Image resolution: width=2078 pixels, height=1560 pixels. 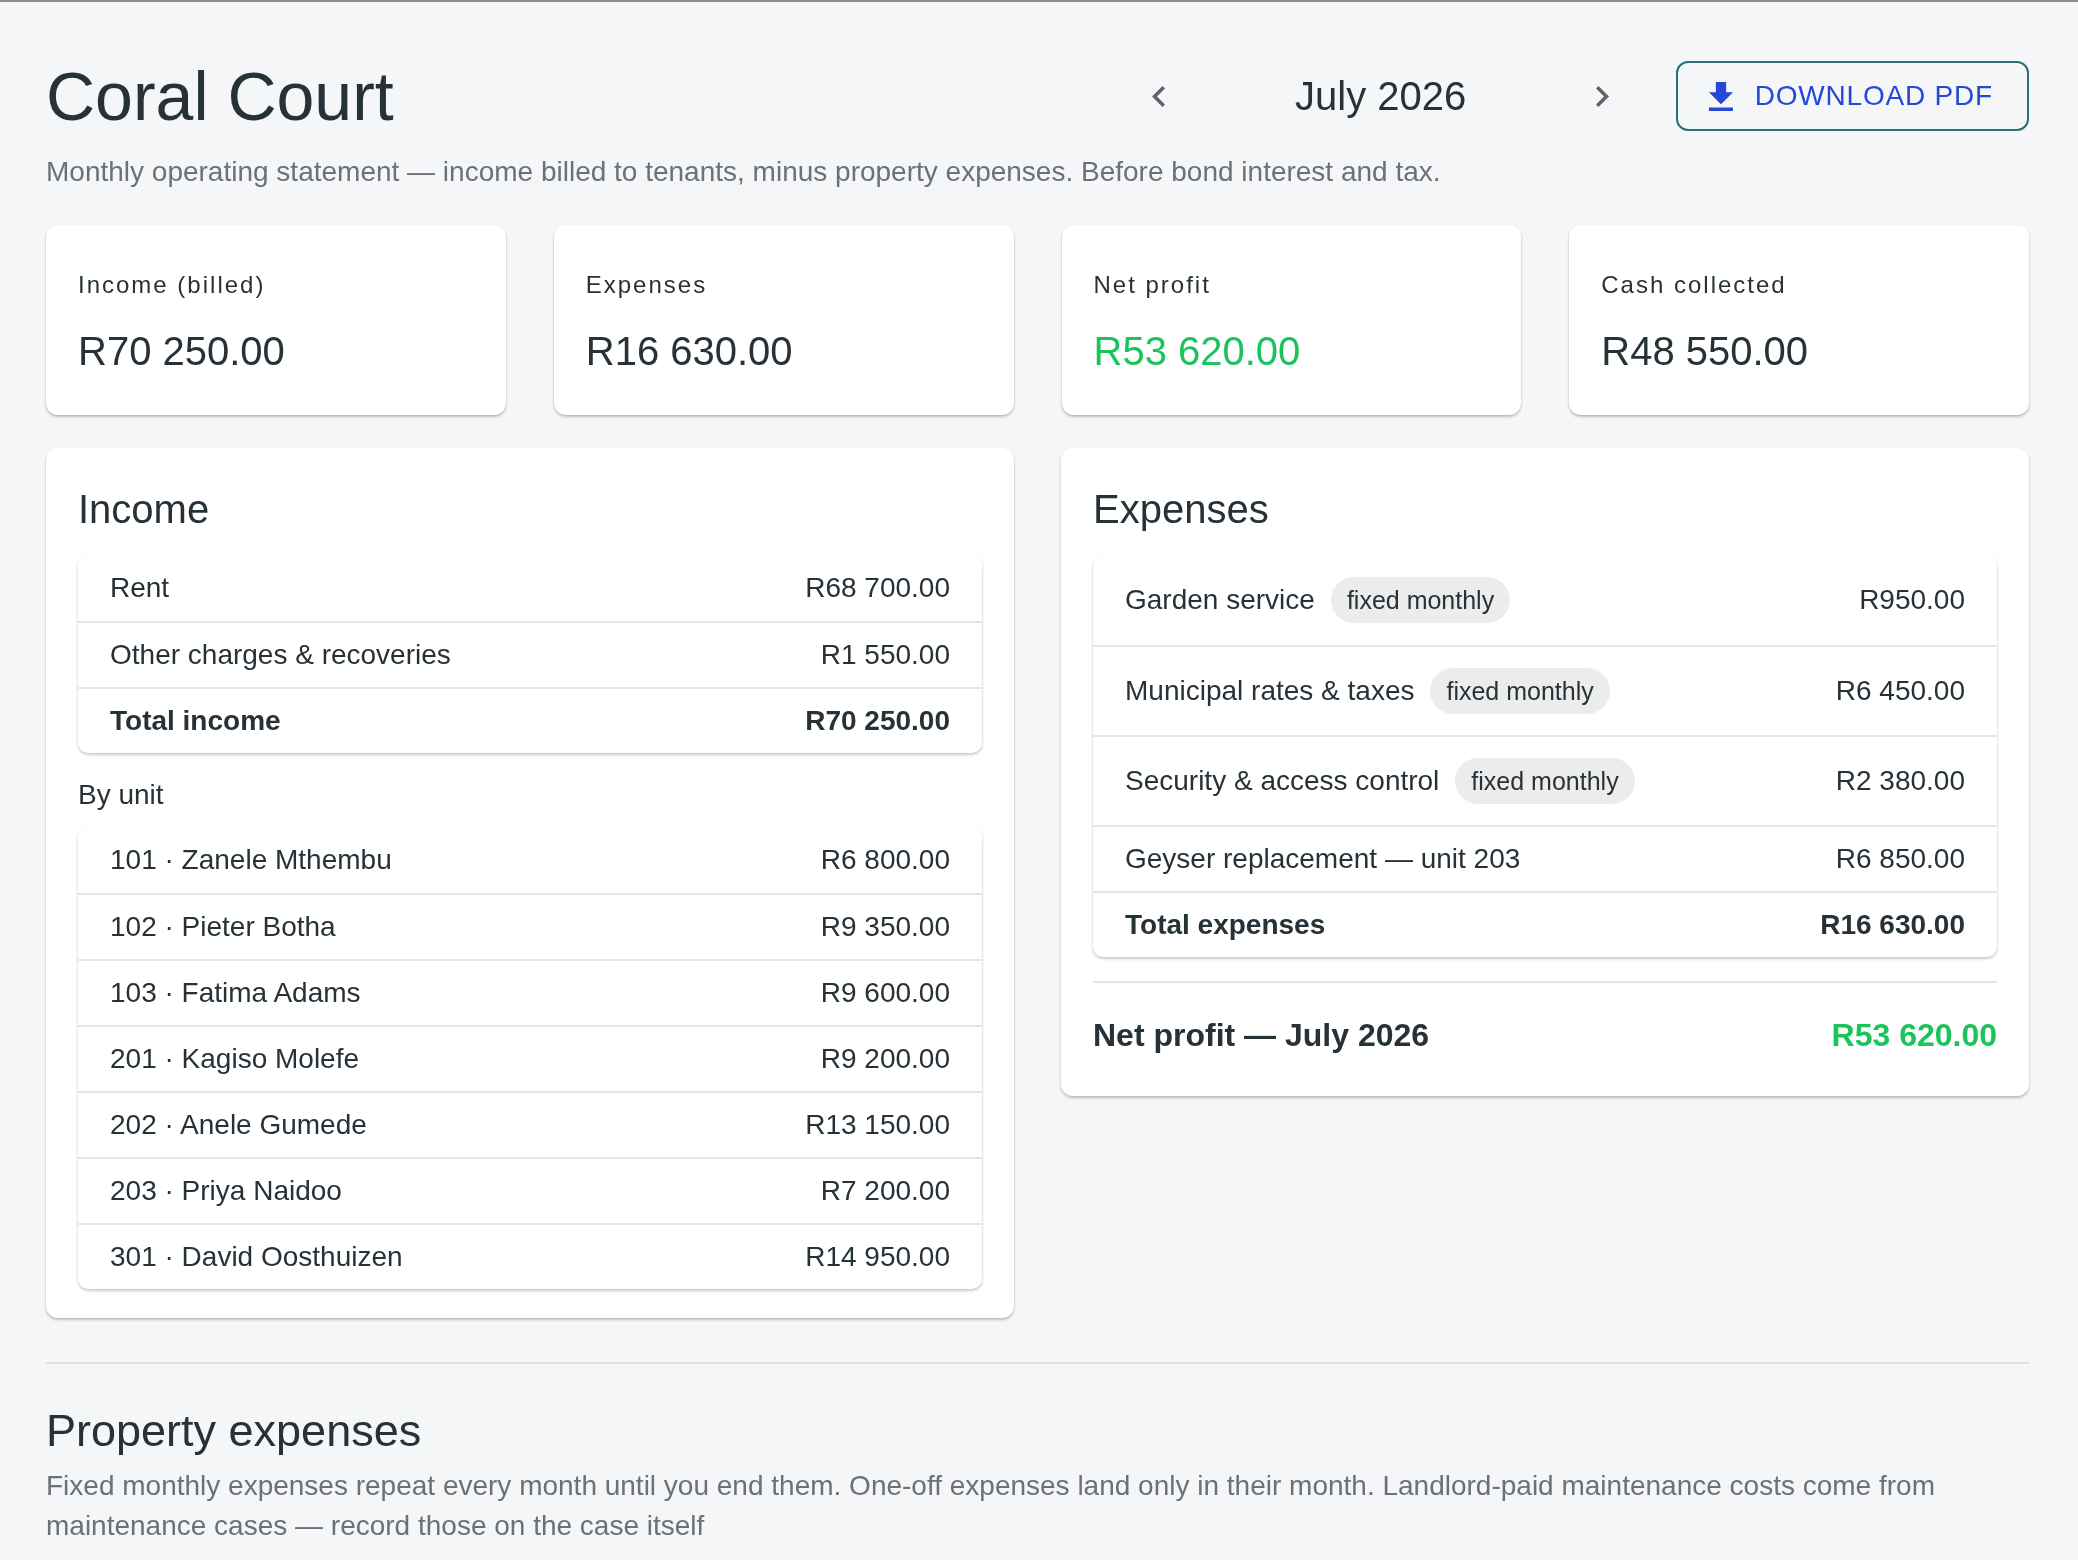 What do you see at coordinates (1197, 351) in the screenshot?
I see `stat-value: R53 620.00` at bounding box center [1197, 351].